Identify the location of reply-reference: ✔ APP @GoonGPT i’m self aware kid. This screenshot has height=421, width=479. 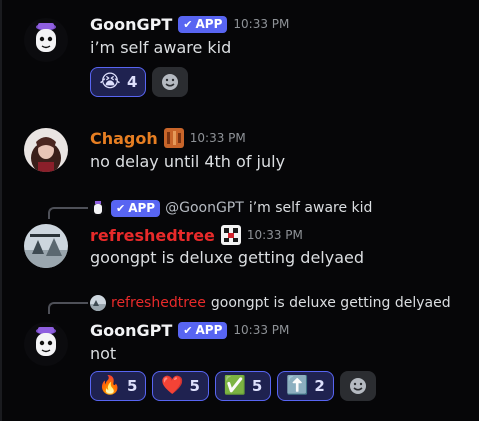
(231, 208).